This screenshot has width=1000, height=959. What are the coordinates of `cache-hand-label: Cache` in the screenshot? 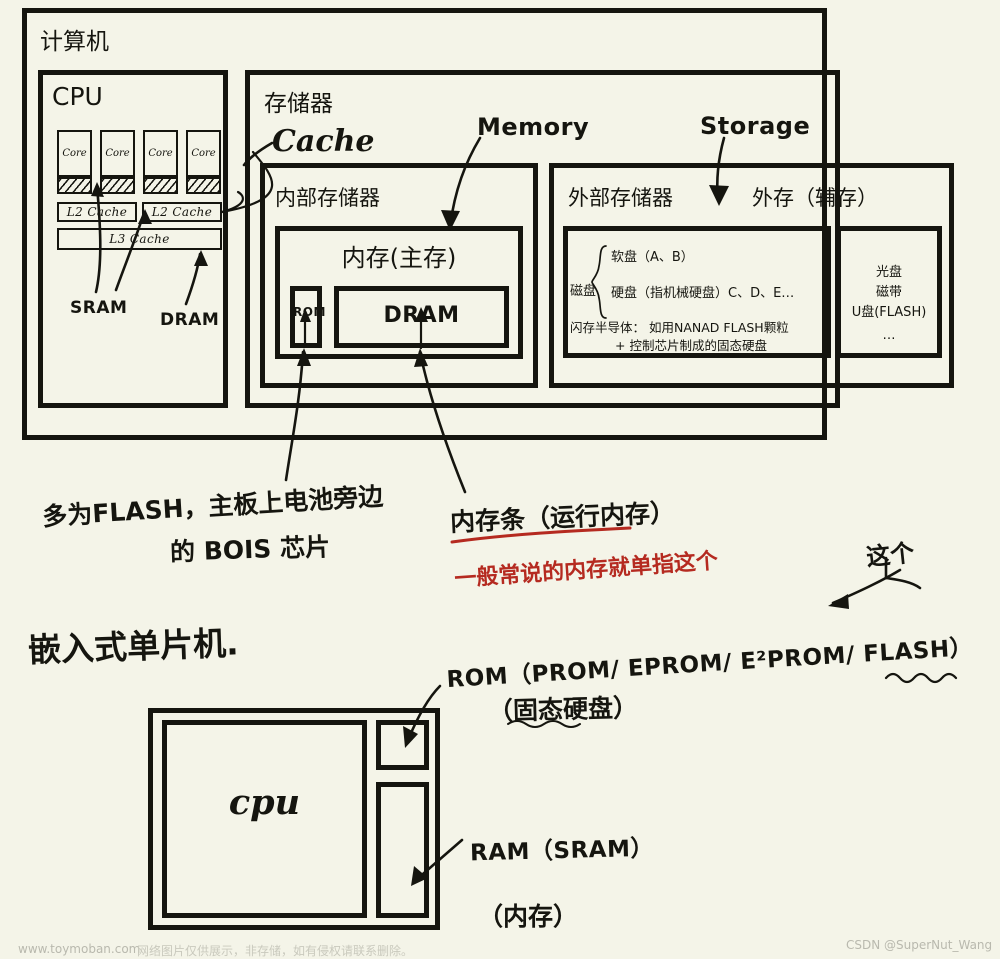 It's located at (323, 141).